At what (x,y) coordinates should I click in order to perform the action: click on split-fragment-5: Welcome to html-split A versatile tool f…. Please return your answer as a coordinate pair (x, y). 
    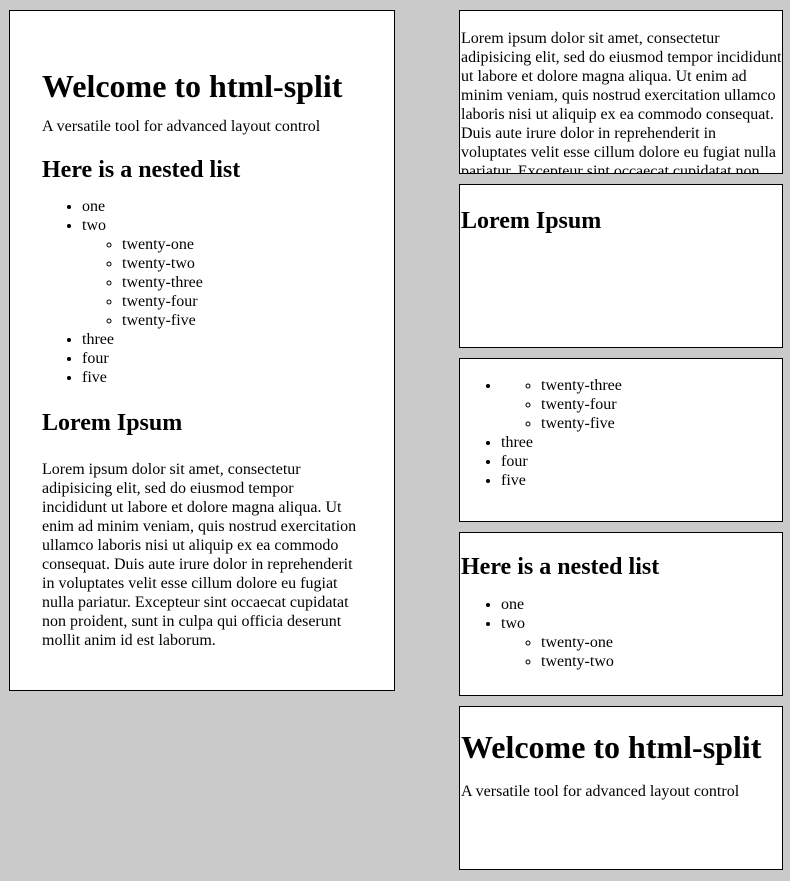
    Looking at the image, I should click on (621, 788).